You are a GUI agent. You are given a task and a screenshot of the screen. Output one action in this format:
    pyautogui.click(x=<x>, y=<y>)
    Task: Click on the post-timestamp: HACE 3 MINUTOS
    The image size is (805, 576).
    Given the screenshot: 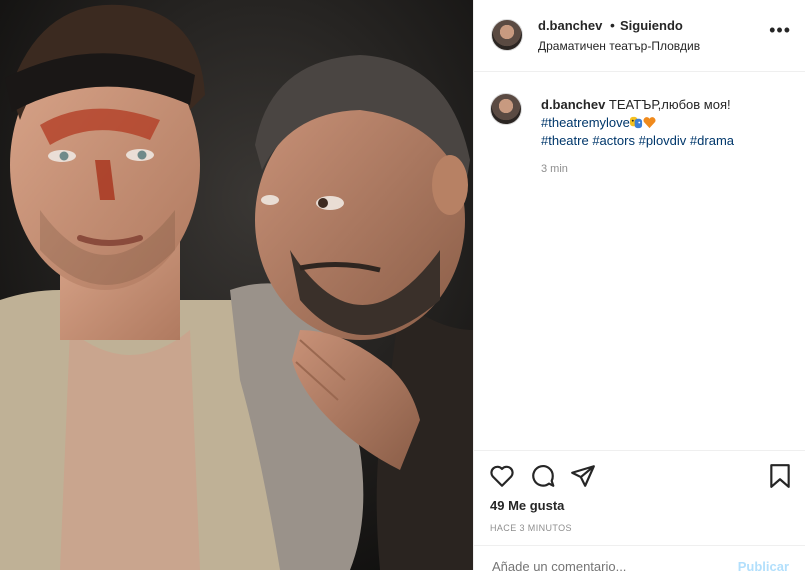 What is the action you would take?
    pyautogui.click(x=531, y=528)
    